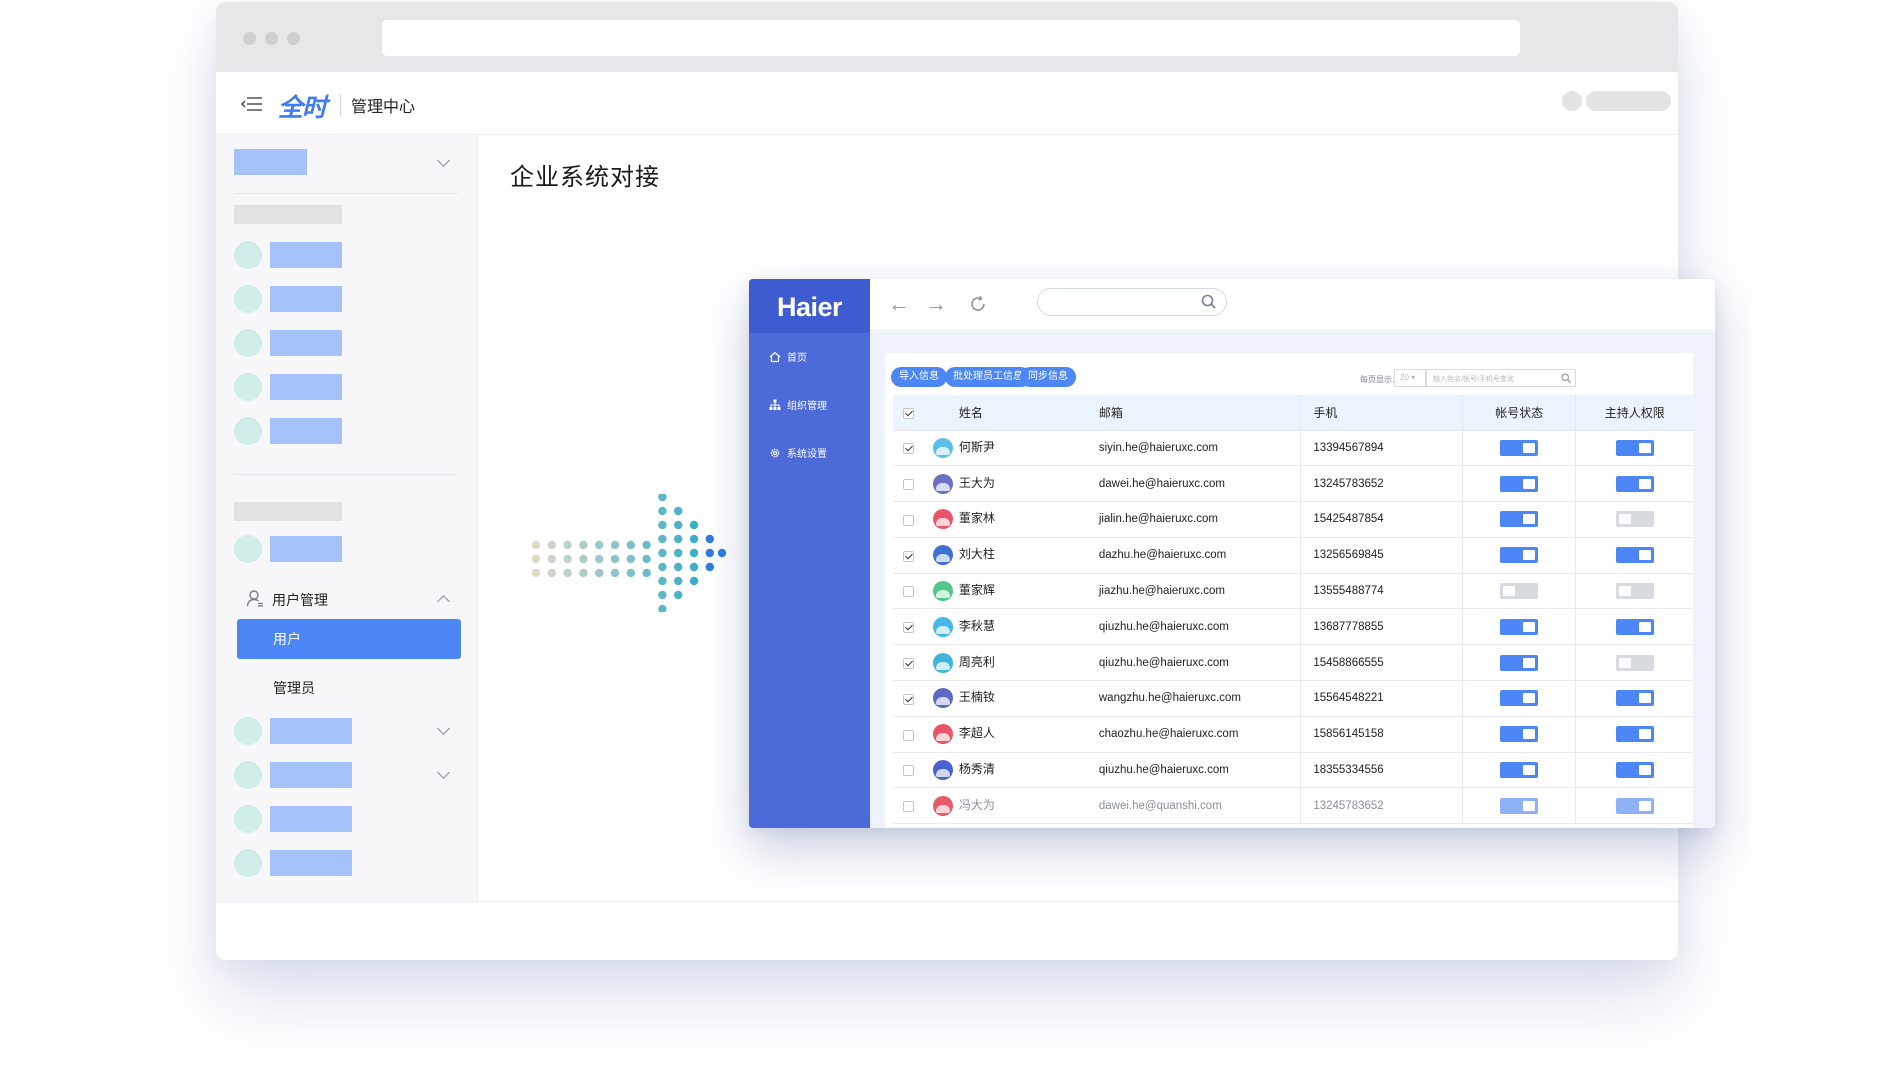 The height and width of the screenshot is (1086, 1878). I want to click on sidebar-item-admins: 管理员, so click(294, 688).